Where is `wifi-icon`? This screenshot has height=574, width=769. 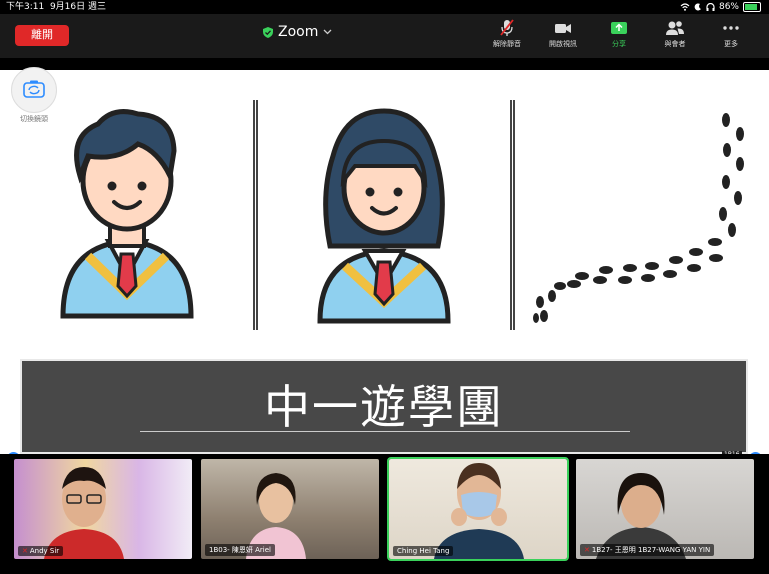 wifi-icon is located at coordinates (685, 7).